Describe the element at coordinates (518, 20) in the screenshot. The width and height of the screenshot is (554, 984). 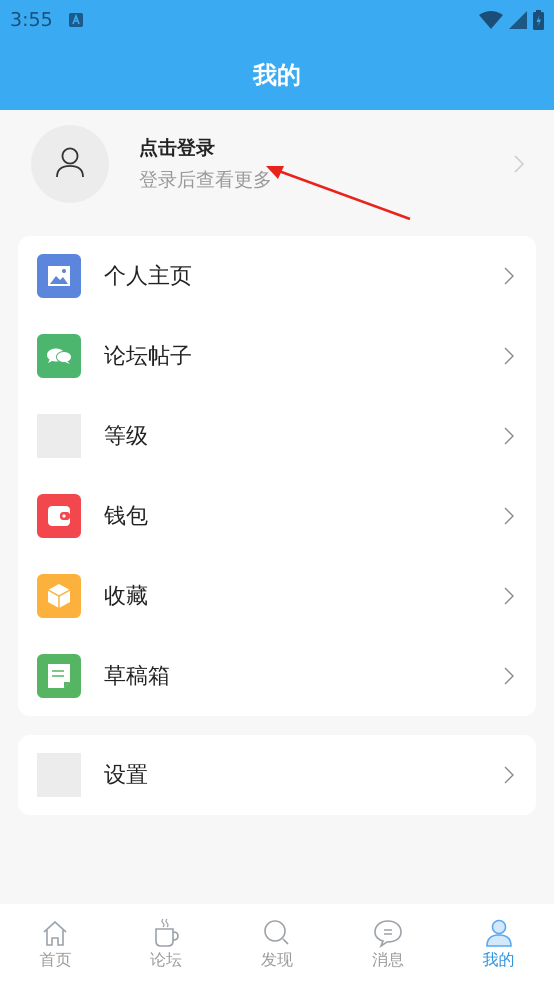
I see `signal-icon` at that location.